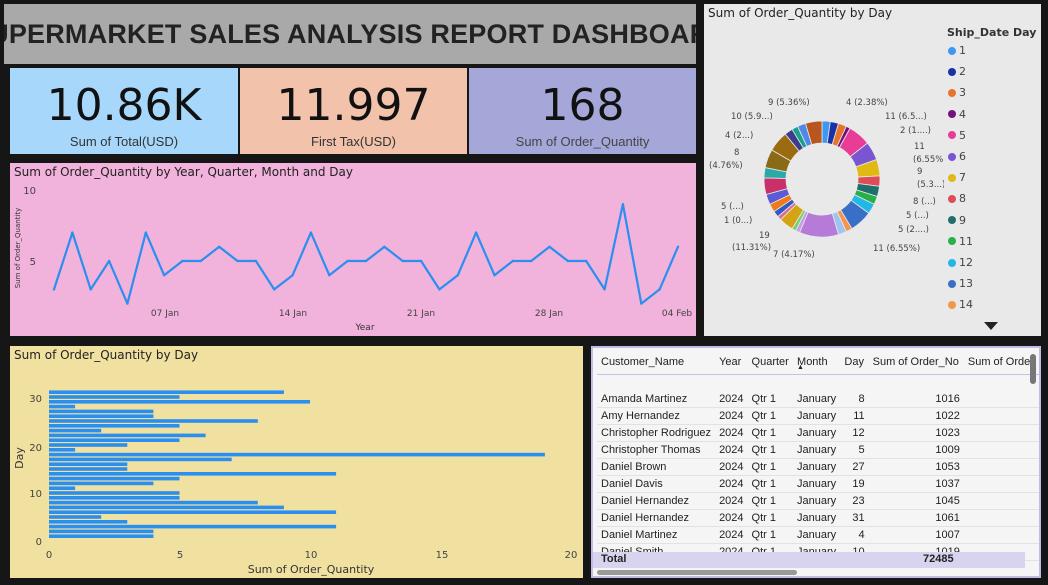 The width and height of the screenshot is (1048, 585). Describe the element at coordinates (957, 156) in the screenshot. I see `legend-item-day-6: 6` at that location.